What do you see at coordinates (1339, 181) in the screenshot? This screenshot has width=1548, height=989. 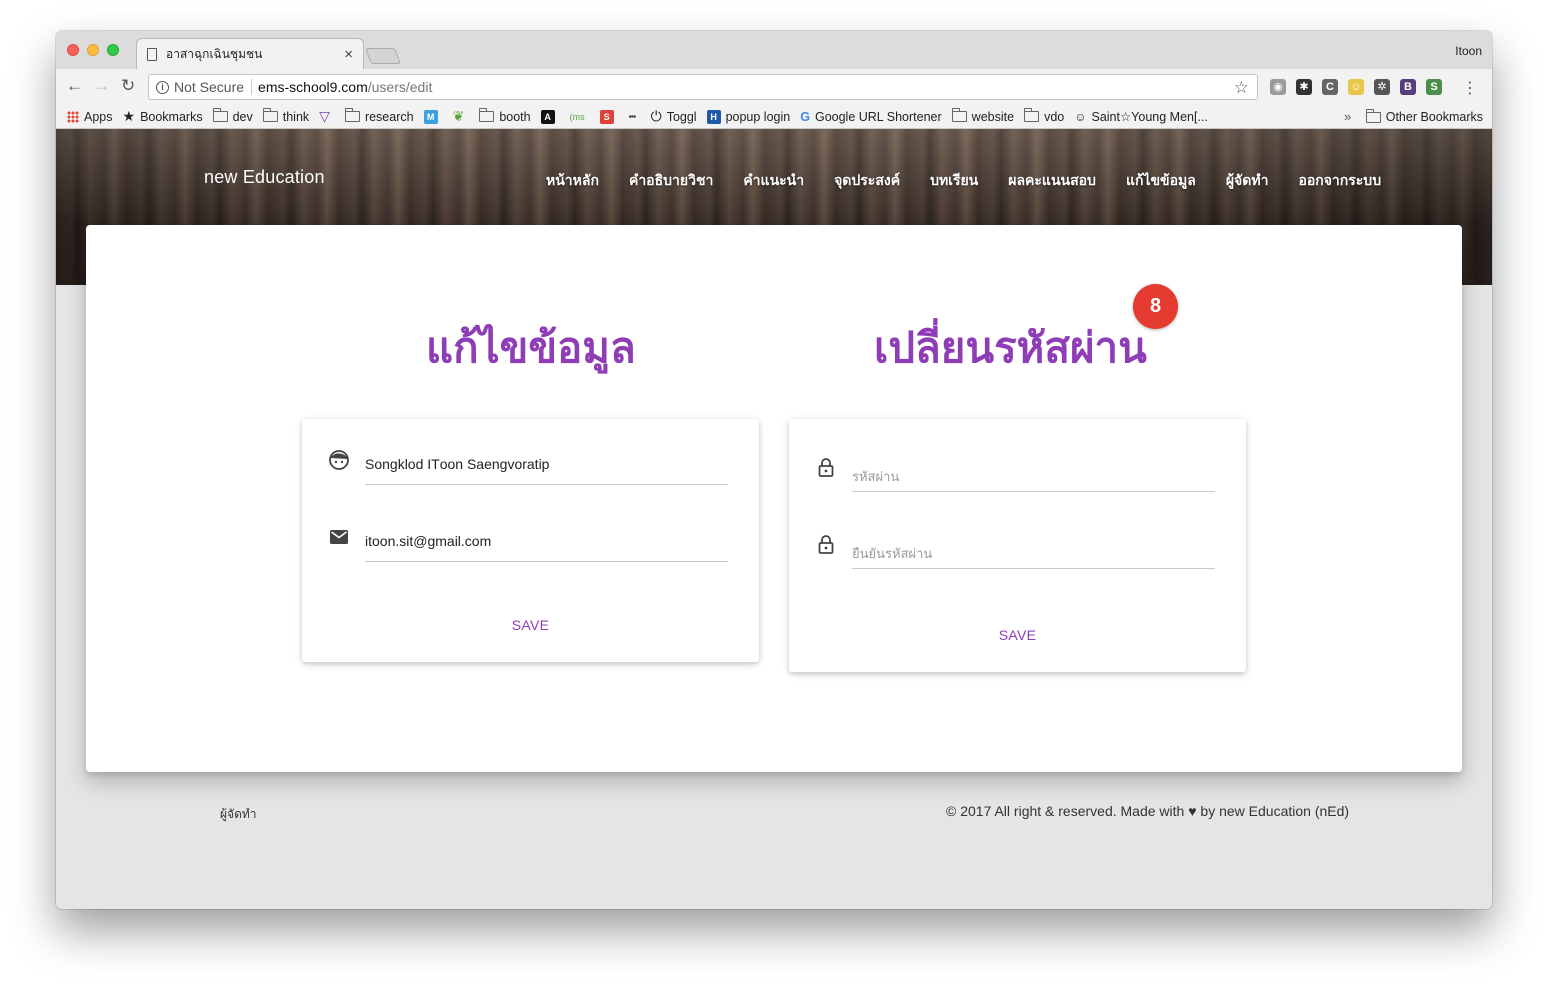 I see `nav-item-logout: ออกจากระบบ` at bounding box center [1339, 181].